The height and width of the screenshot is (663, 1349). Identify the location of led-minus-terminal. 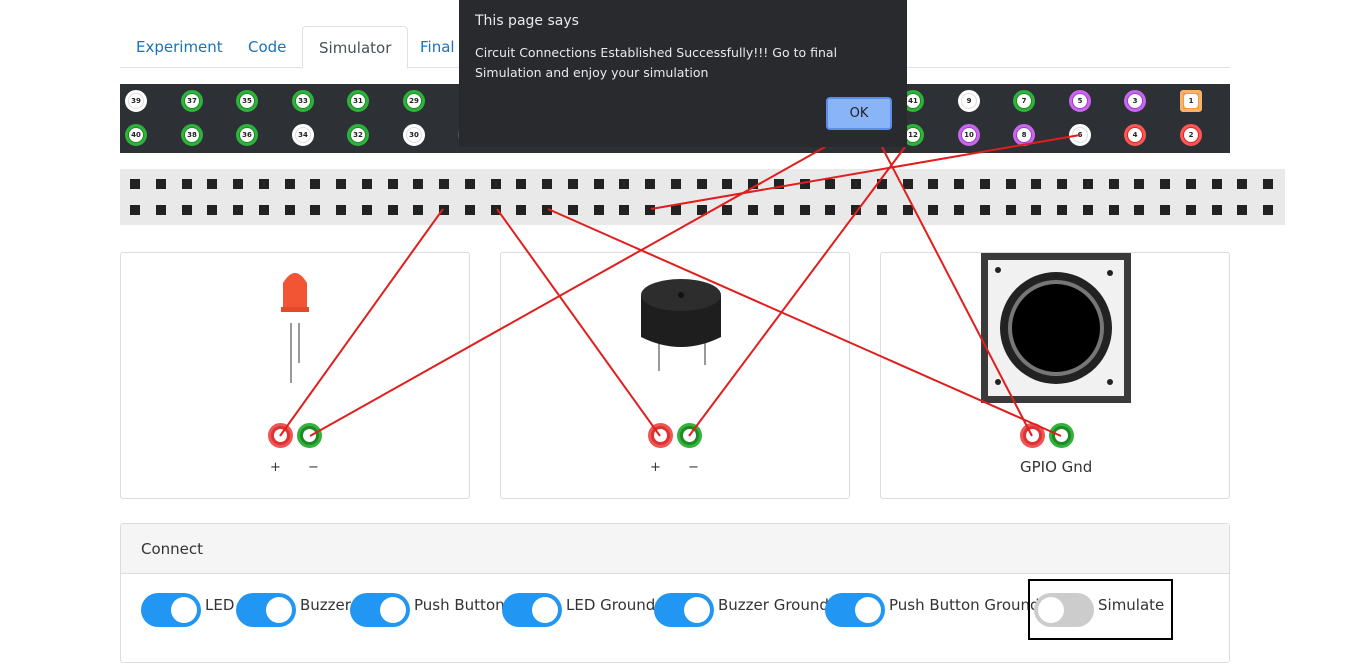
(309, 435).